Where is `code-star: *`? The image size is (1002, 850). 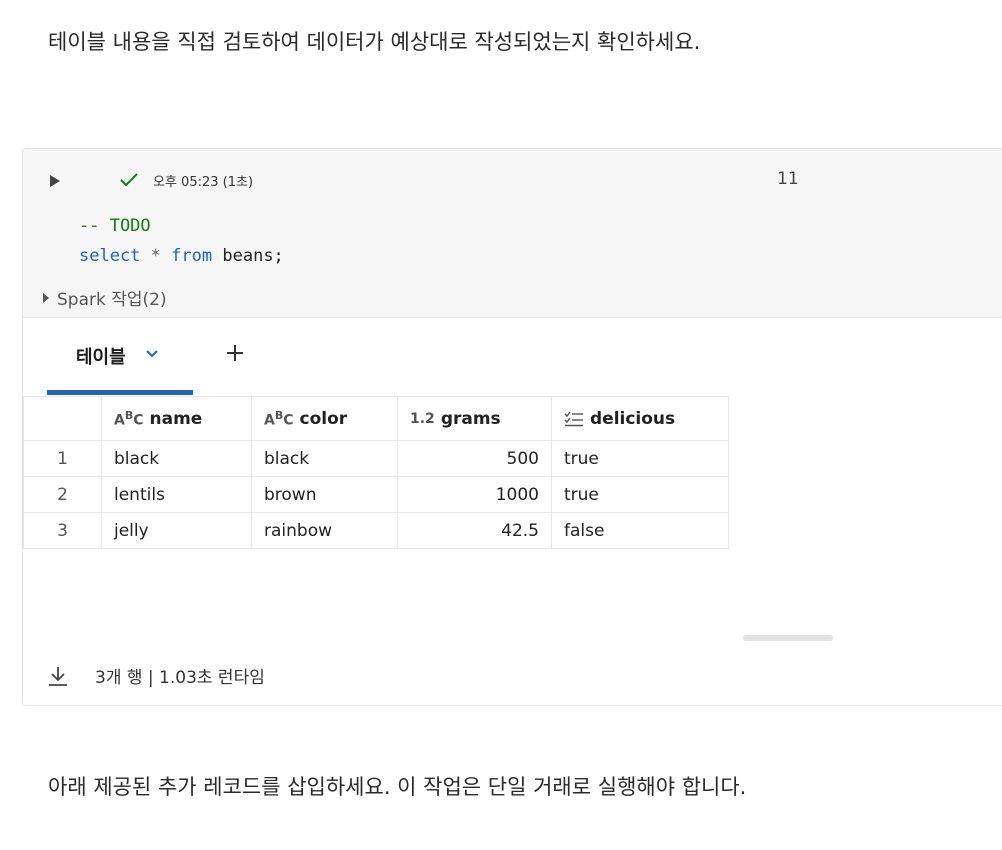
code-star: * is located at coordinates (155, 256).